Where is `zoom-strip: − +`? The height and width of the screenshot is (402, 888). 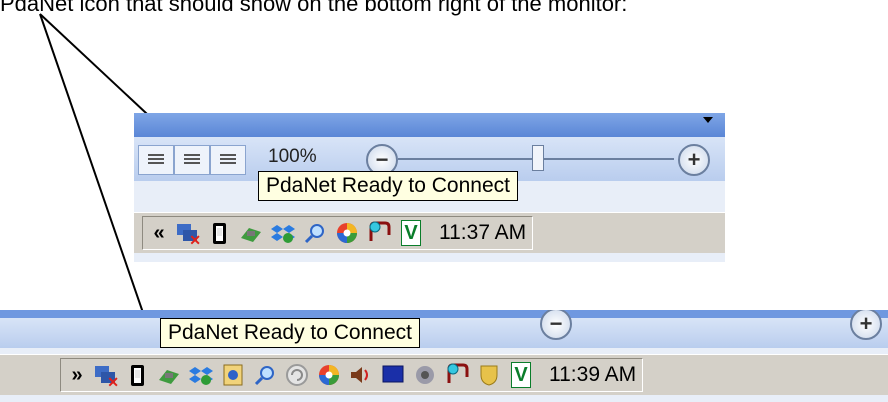
zoom-strip: − + is located at coordinates (444, 329).